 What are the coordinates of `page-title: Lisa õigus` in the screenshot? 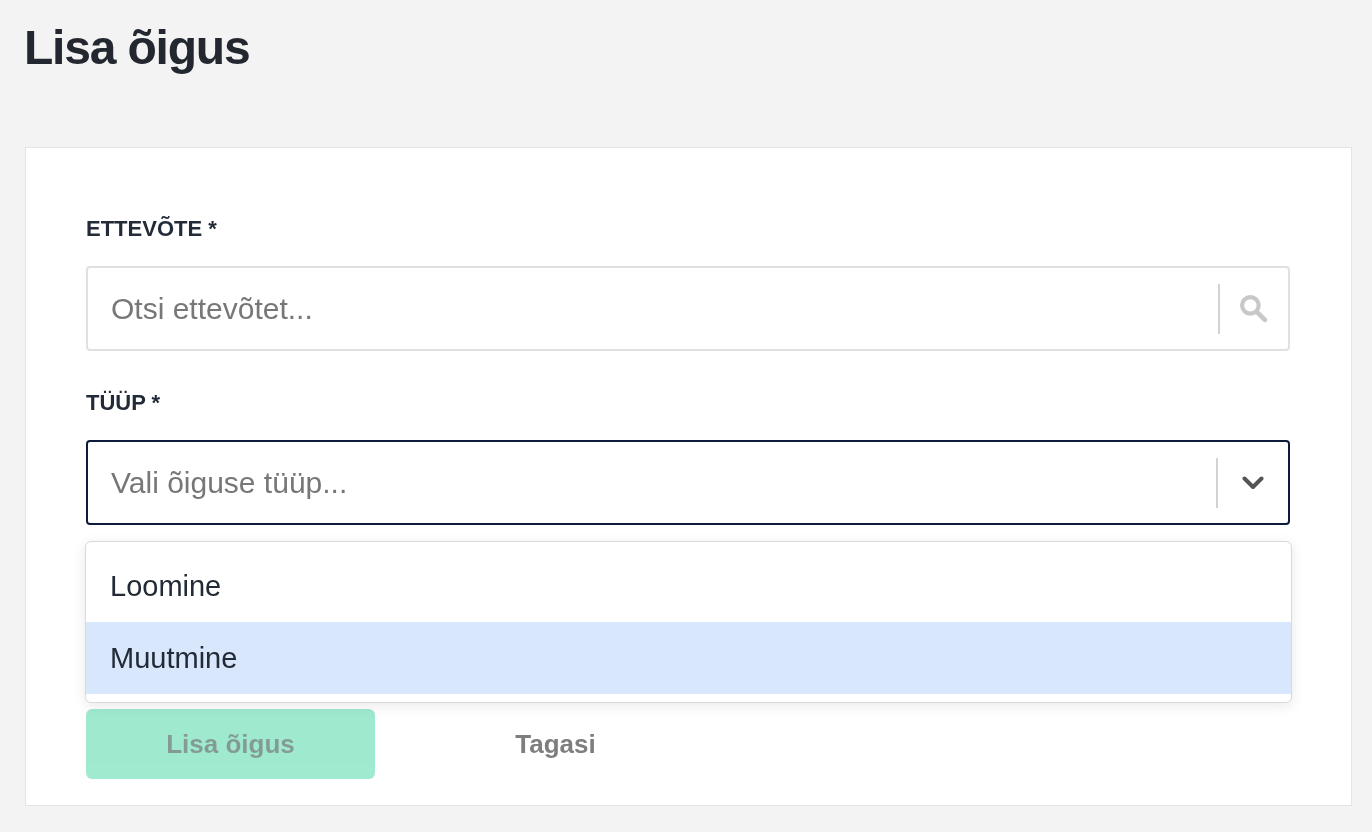 It's located at (137, 48).